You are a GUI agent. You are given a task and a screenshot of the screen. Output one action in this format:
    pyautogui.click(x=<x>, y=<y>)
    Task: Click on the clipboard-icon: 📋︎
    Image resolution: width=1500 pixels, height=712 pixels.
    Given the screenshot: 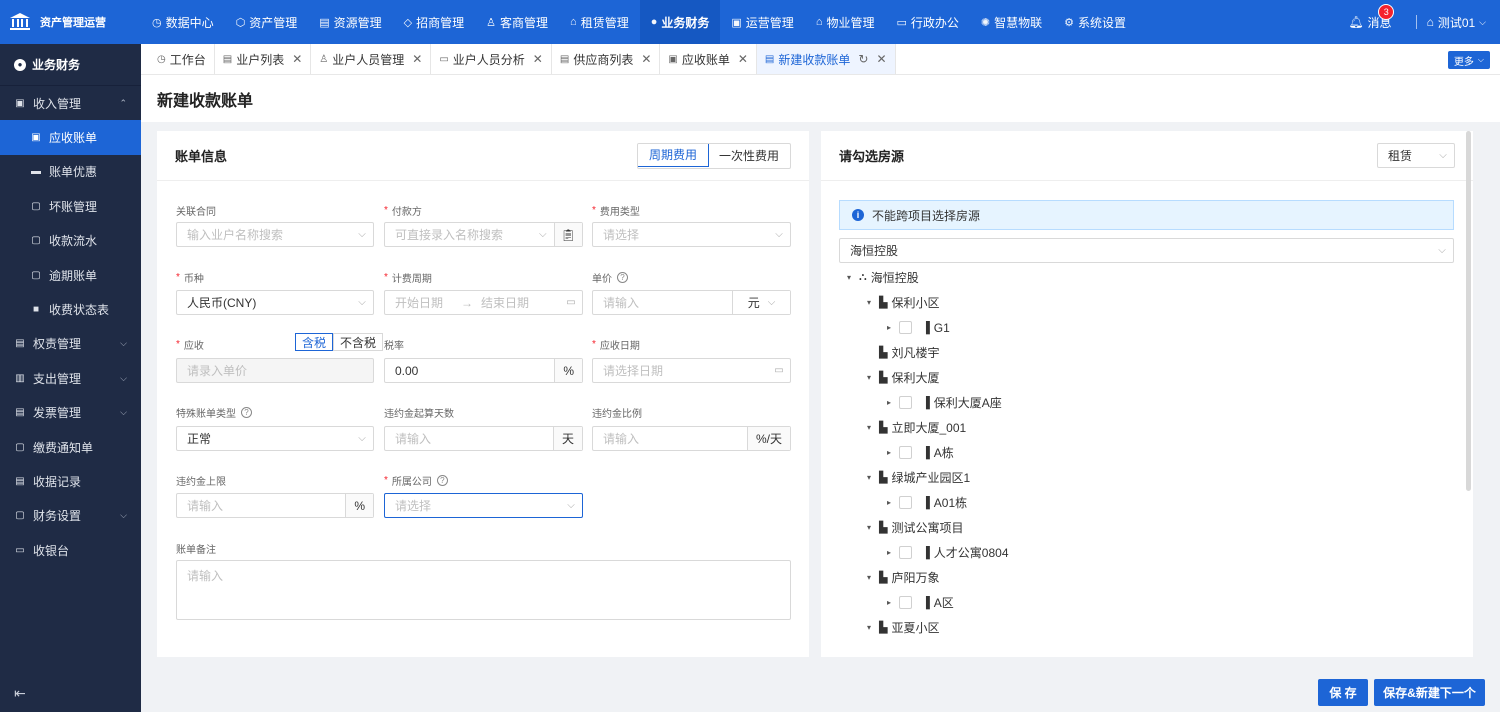 What is the action you would take?
    pyautogui.click(x=567, y=234)
    